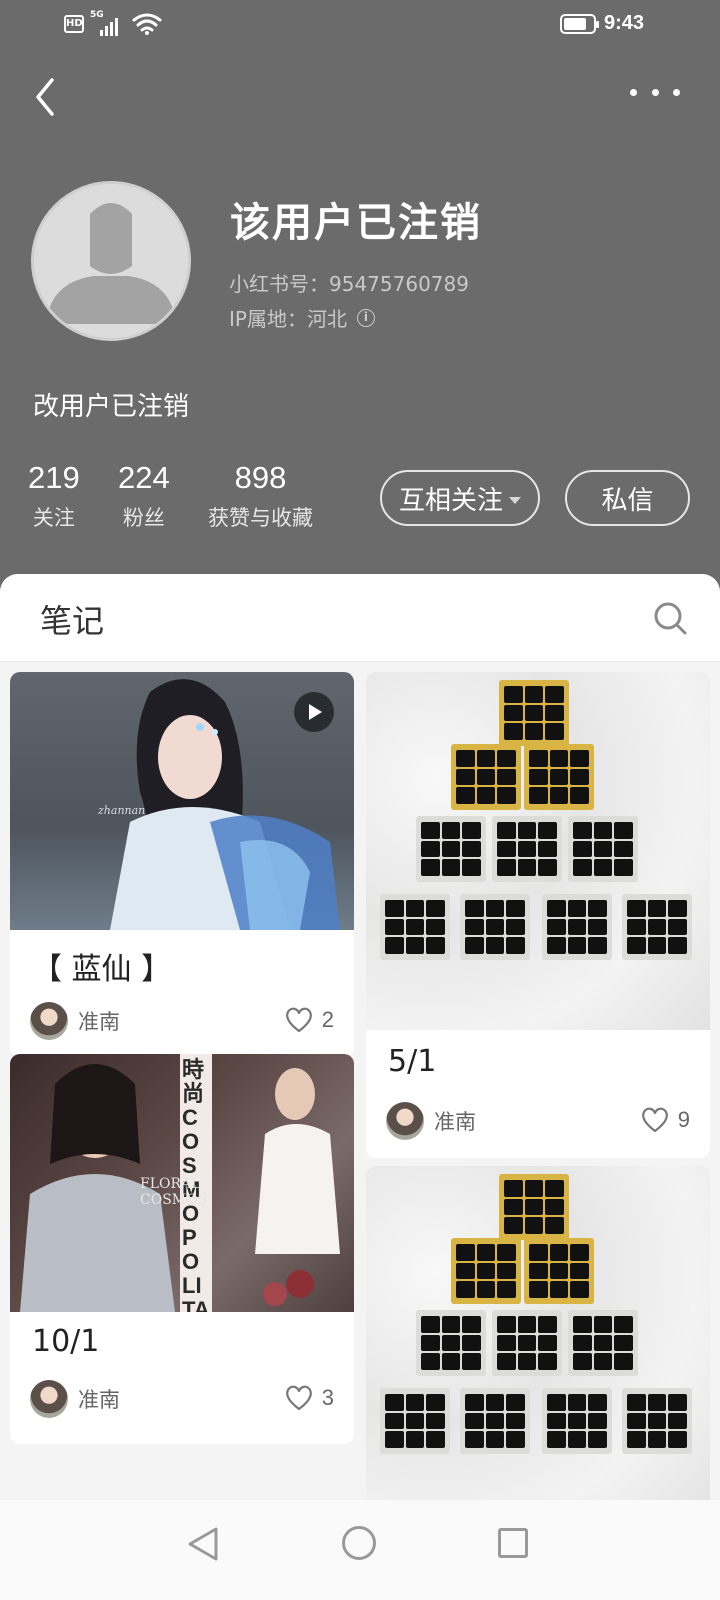 This screenshot has height=1600, width=720. What do you see at coordinates (182, 801) in the screenshot?
I see `note-cover-image: zhannan` at bounding box center [182, 801].